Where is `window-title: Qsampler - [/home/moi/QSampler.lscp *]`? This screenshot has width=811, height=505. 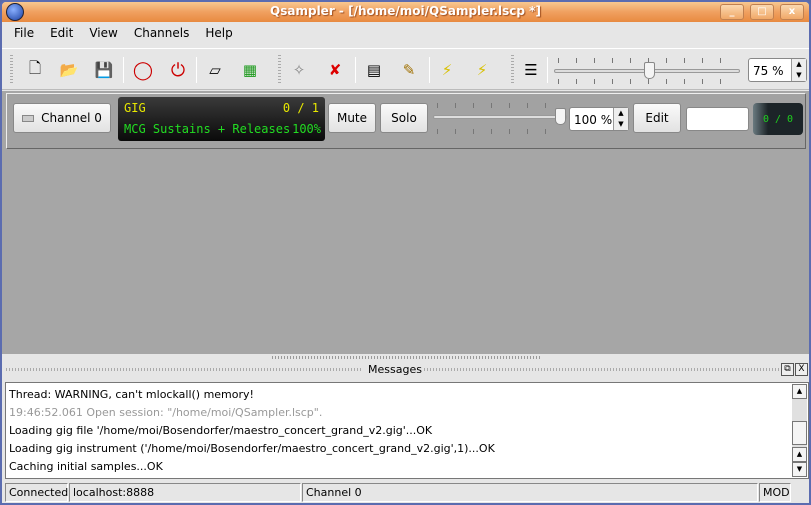 window-title: Qsampler - [/home/moi/QSampler.lscp *] is located at coordinates (405, 11).